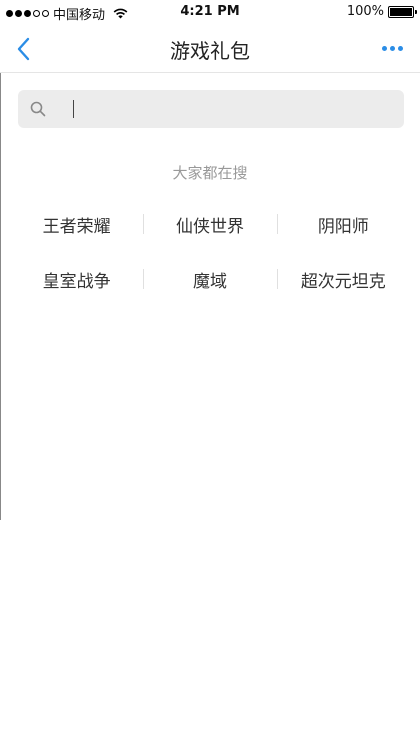 Image resolution: width=420 pixels, height=747 pixels. What do you see at coordinates (343, 224) in the screenshot?
I see `hot-search-item: 阴阳师` at bounding box center [343, 224].